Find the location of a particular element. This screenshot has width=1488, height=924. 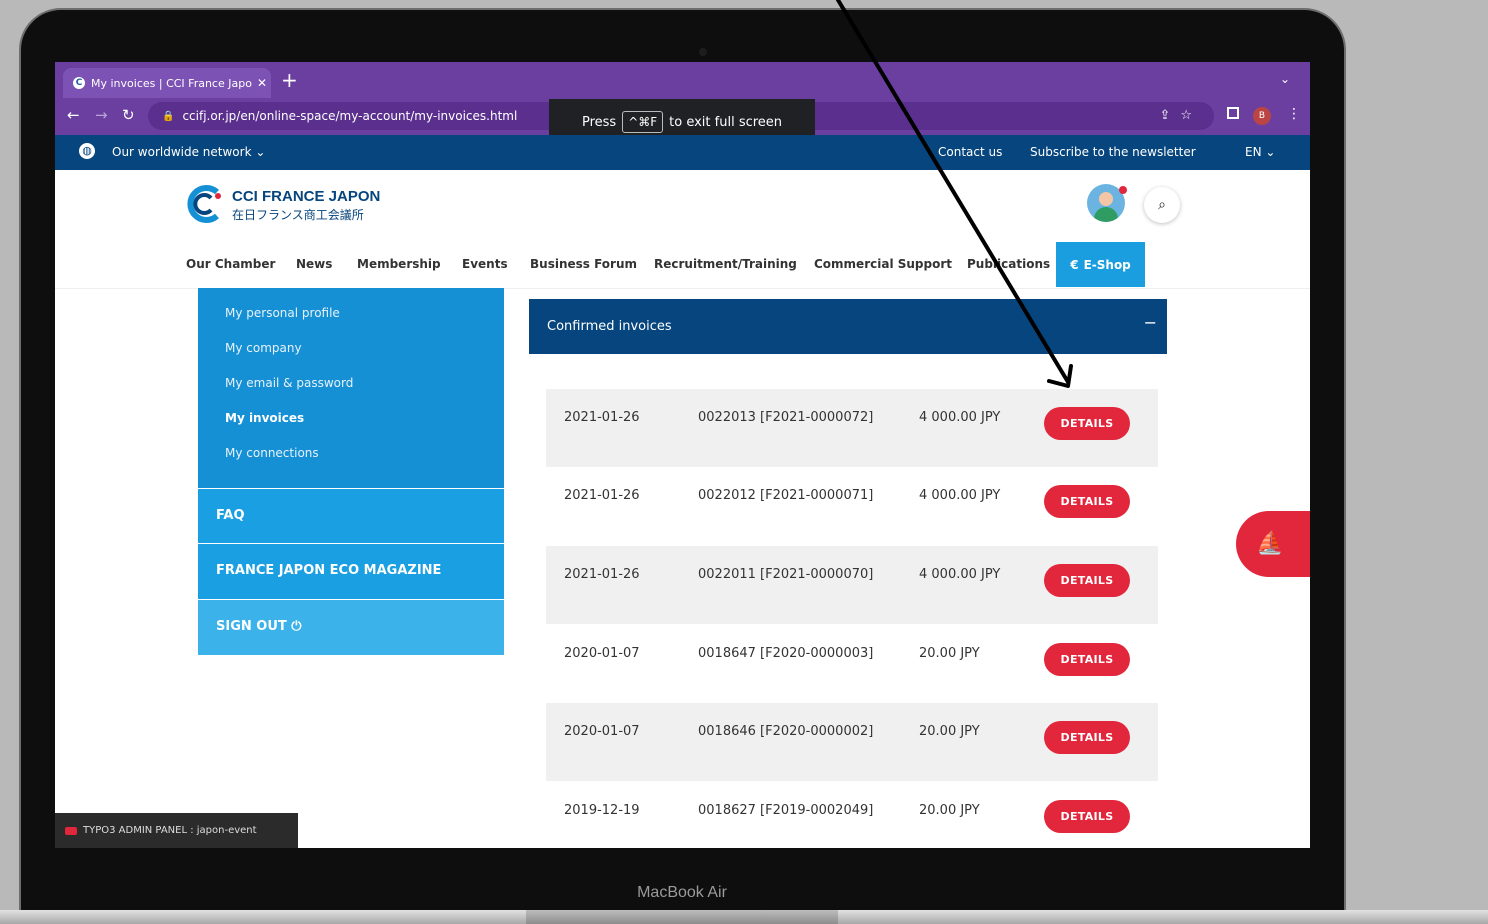

nav-news: News is located at coordinates (314, 264).